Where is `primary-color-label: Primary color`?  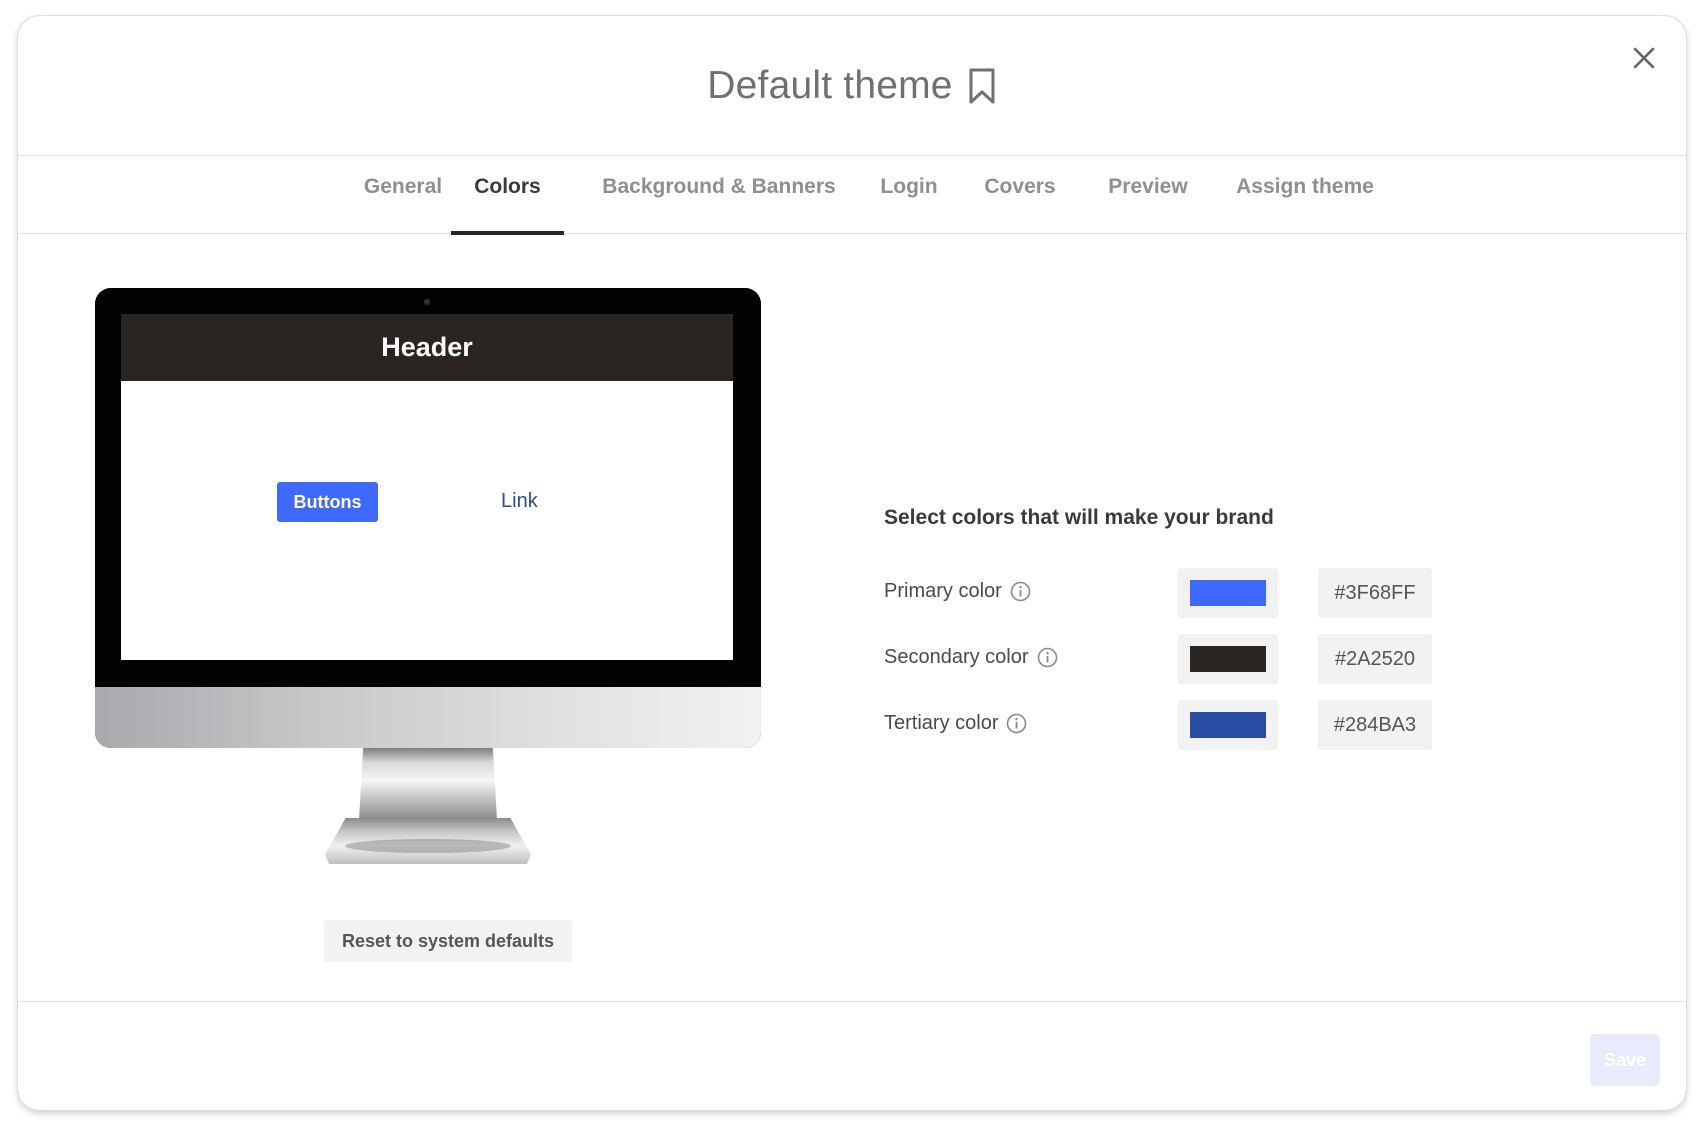 primary-color-label: Primary color is located at coordinates (957, 591).